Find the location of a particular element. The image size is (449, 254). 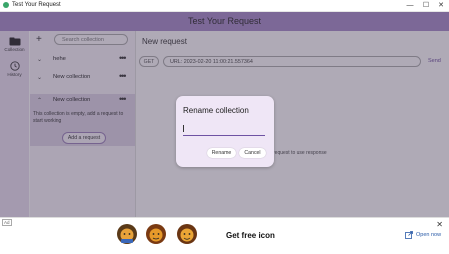

collection-name-input is located at coordinates (224, 129).